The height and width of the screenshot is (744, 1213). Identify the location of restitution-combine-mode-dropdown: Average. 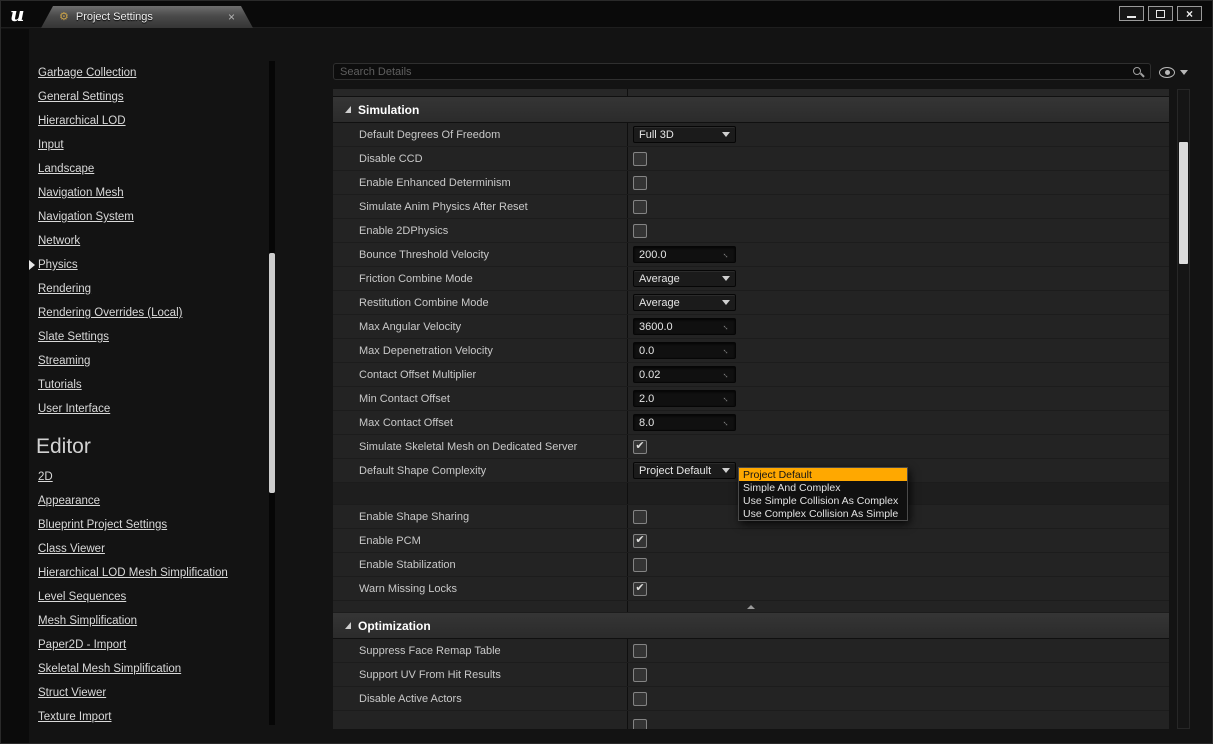
(684, 302).